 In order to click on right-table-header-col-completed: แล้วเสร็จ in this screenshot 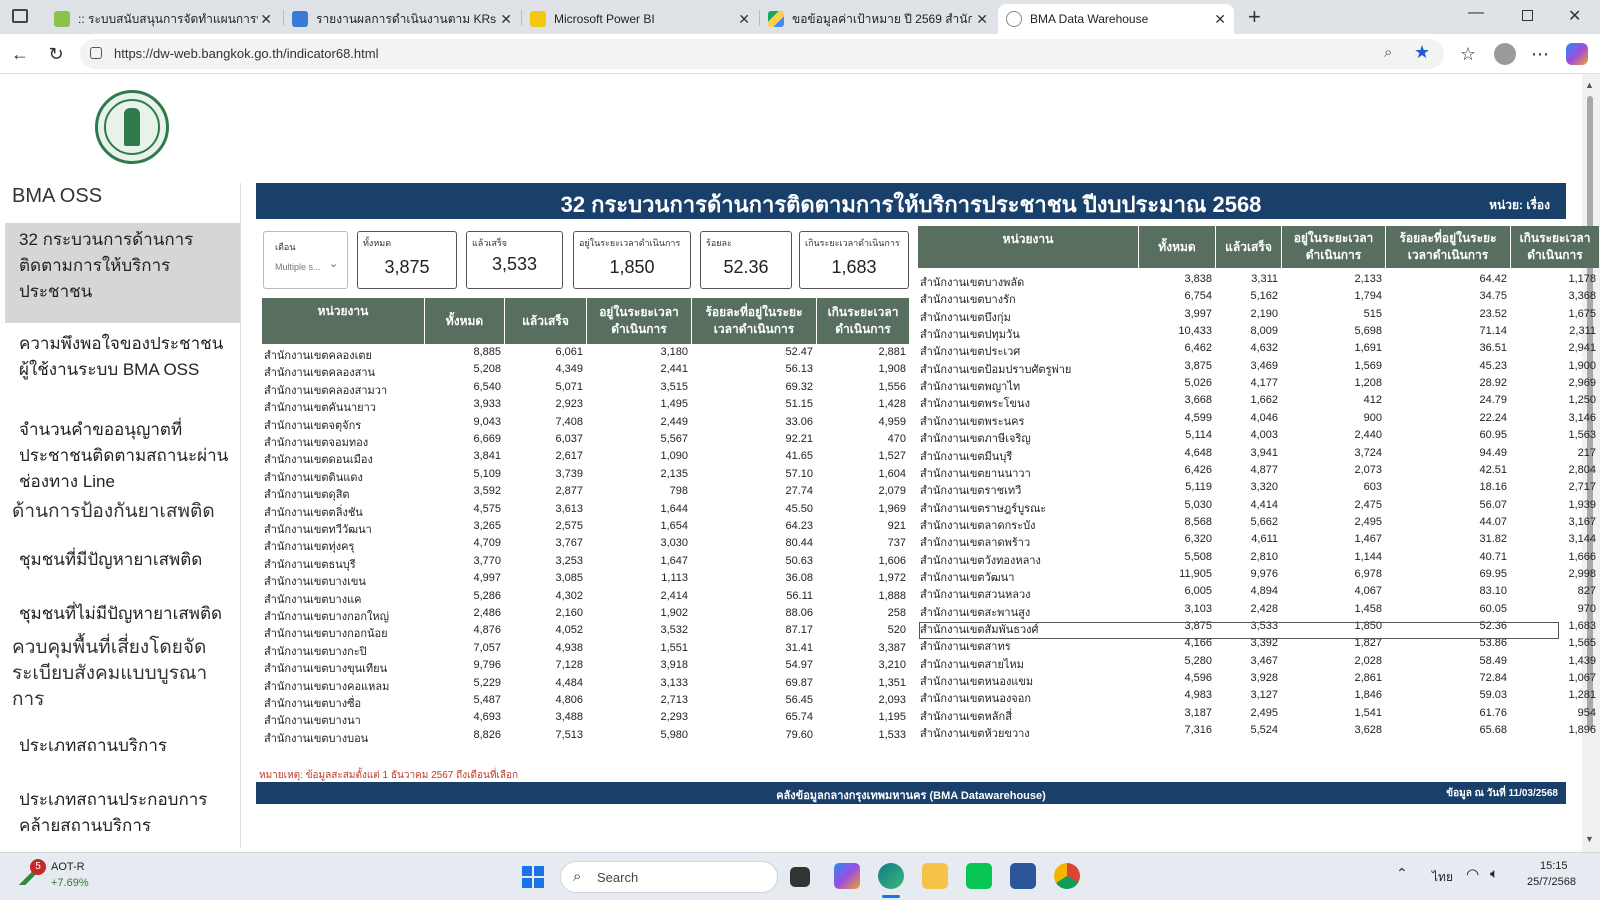, I will do `click(1248, 247)`.